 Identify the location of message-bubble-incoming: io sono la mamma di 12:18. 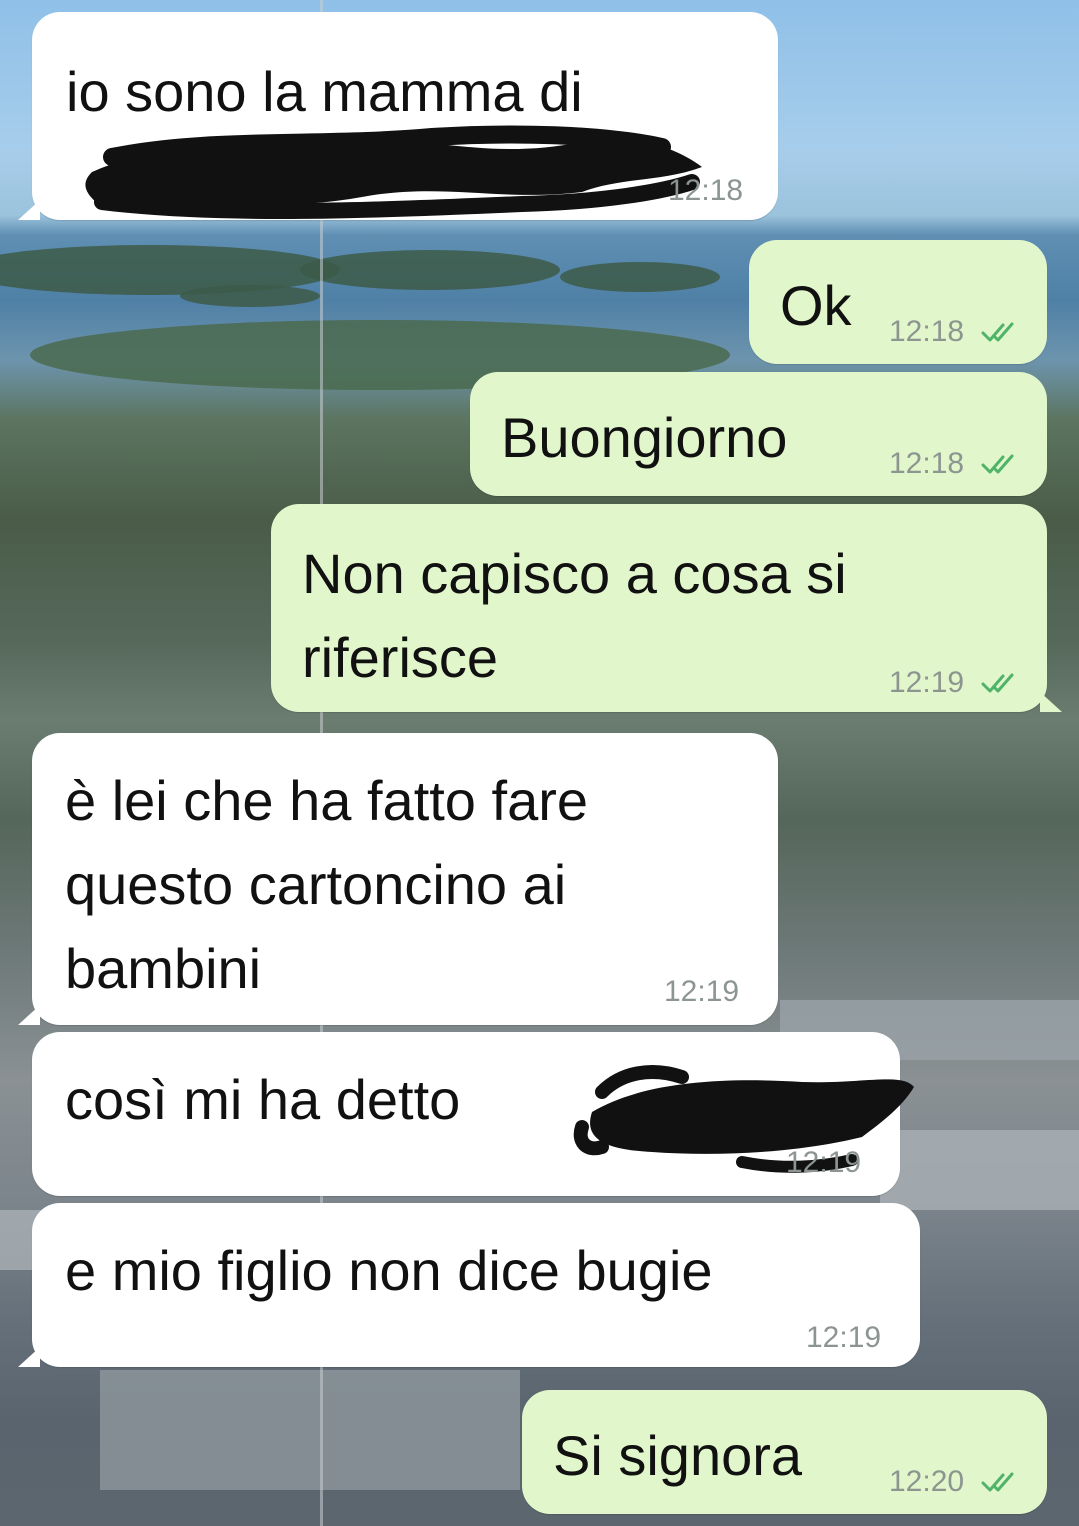
(405, 116).